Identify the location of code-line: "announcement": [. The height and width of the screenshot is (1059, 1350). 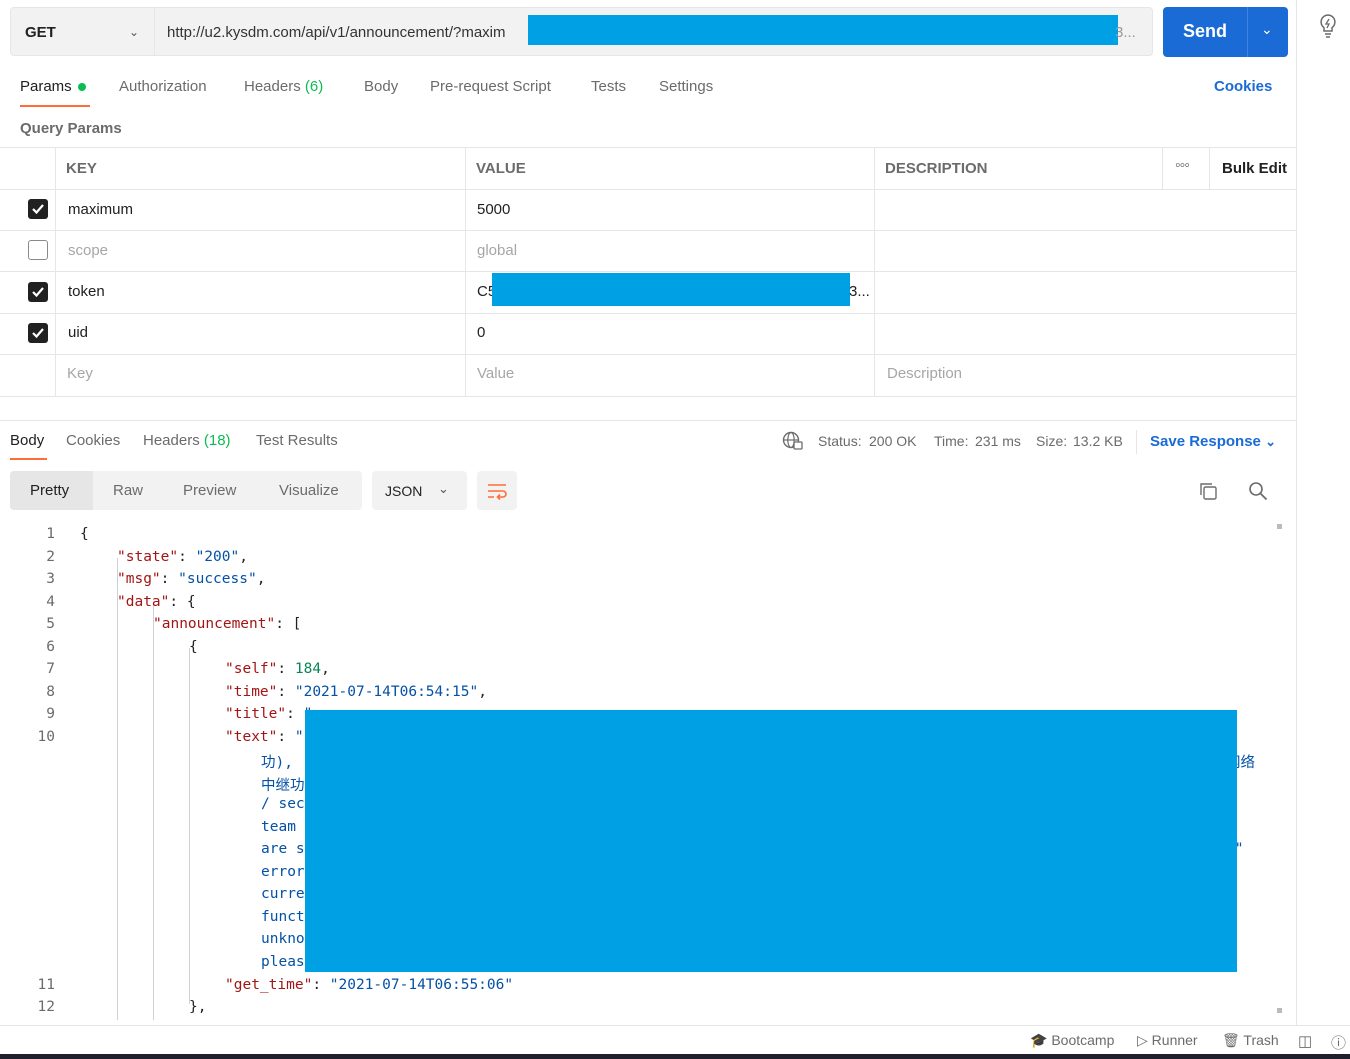
(227, 624).